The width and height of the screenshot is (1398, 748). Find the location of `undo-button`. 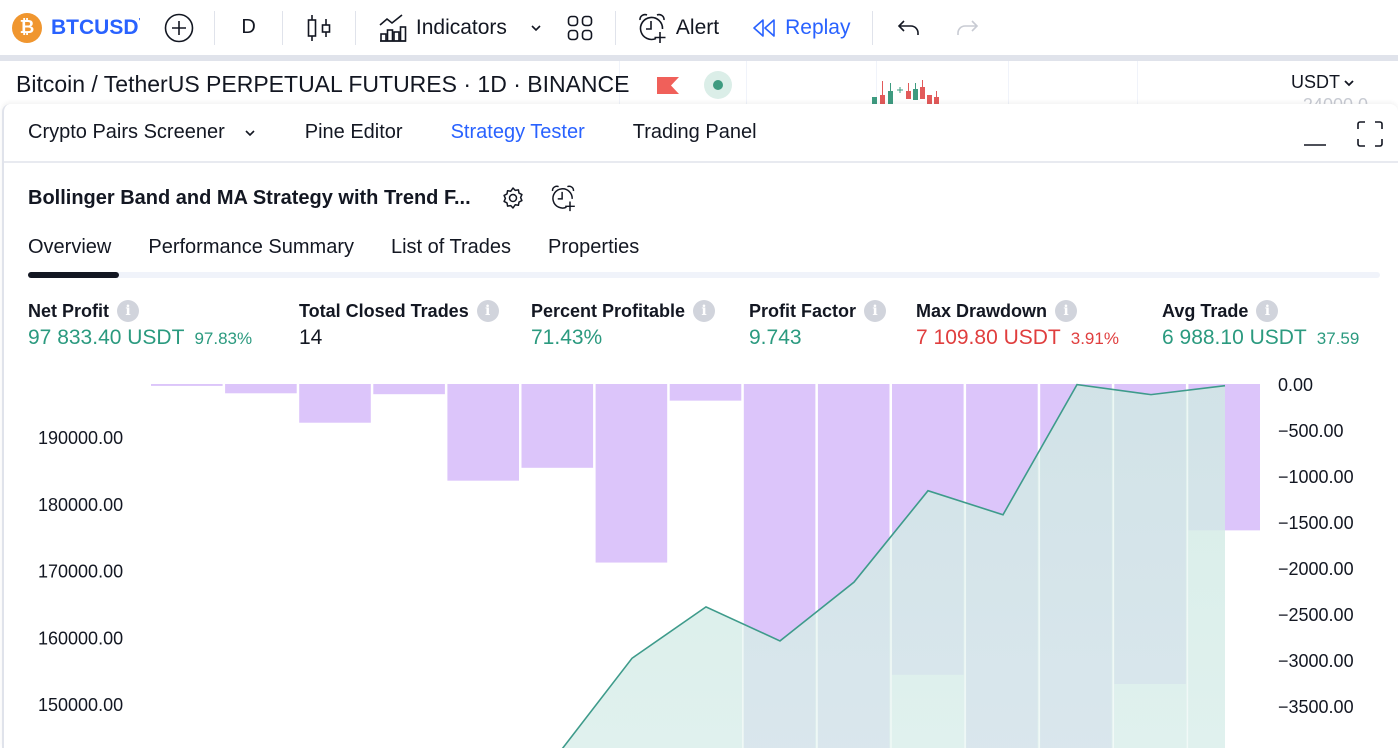

undo-button is located at coordinates (909, 27).